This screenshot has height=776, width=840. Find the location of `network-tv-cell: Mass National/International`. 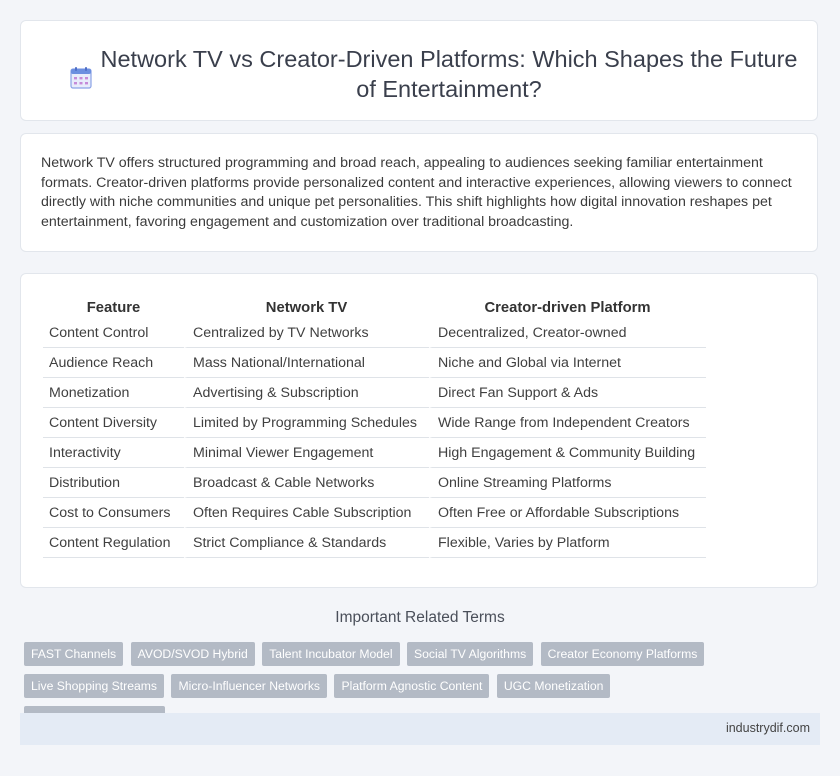

network-tv-cell: Mass National/International is located at coordinates (306, 363).